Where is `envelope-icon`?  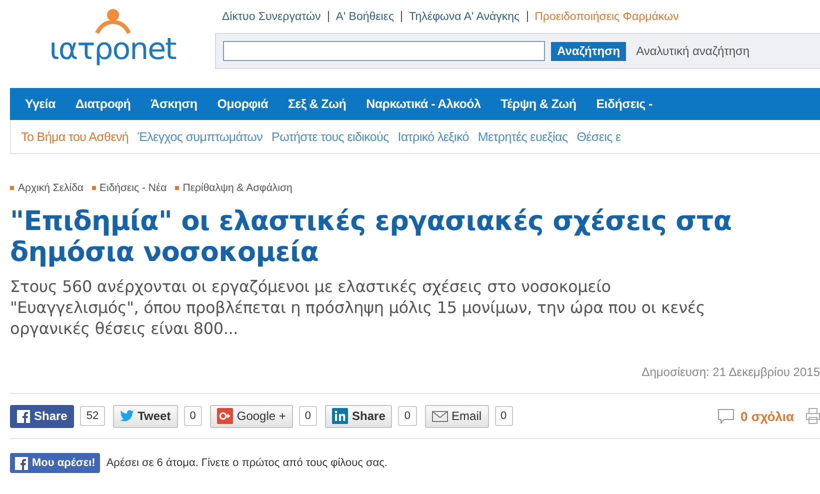
envelope-icon is located at coordinates (440, 416).